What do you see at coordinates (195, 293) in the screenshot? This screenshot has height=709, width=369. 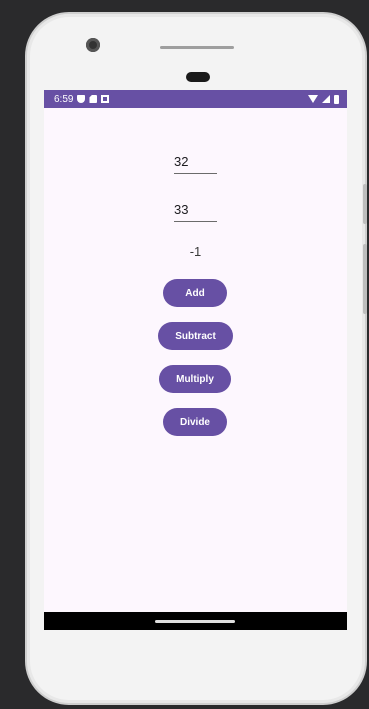 I see `add-button: Add` at bounding box center [195, 293].